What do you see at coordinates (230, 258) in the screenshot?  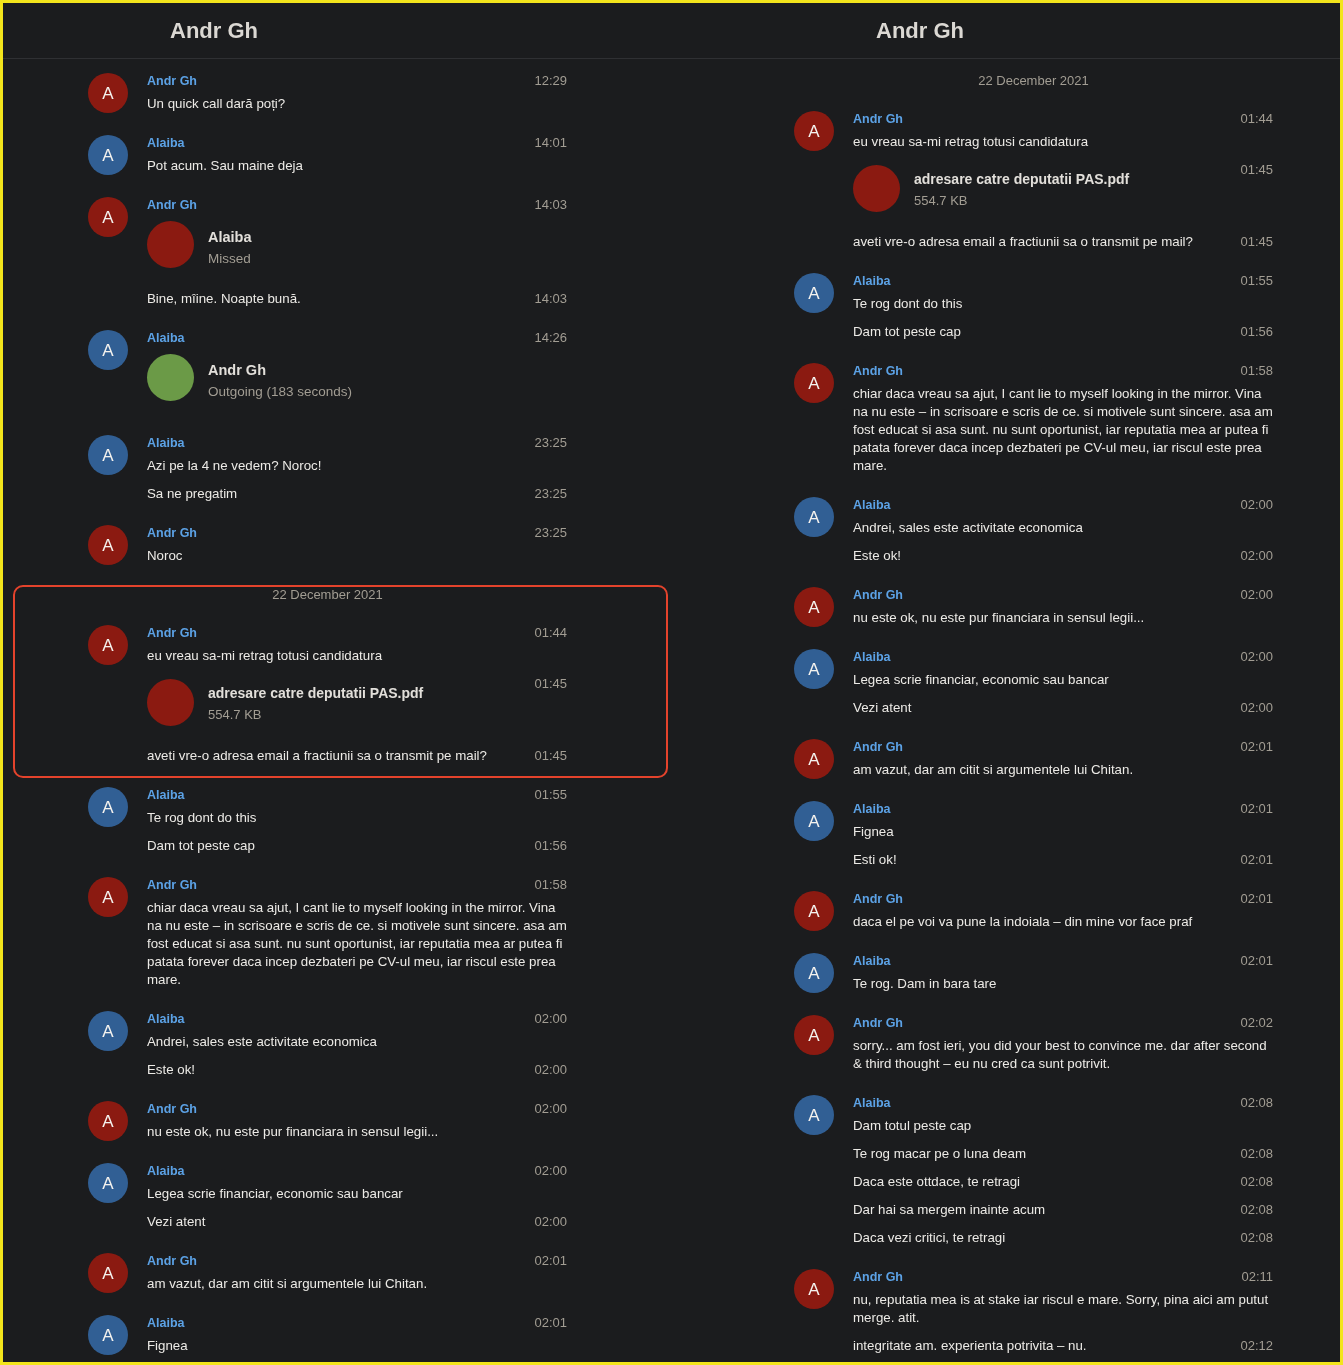 I see `call-status: Missed` at bounding box center [230, 258].